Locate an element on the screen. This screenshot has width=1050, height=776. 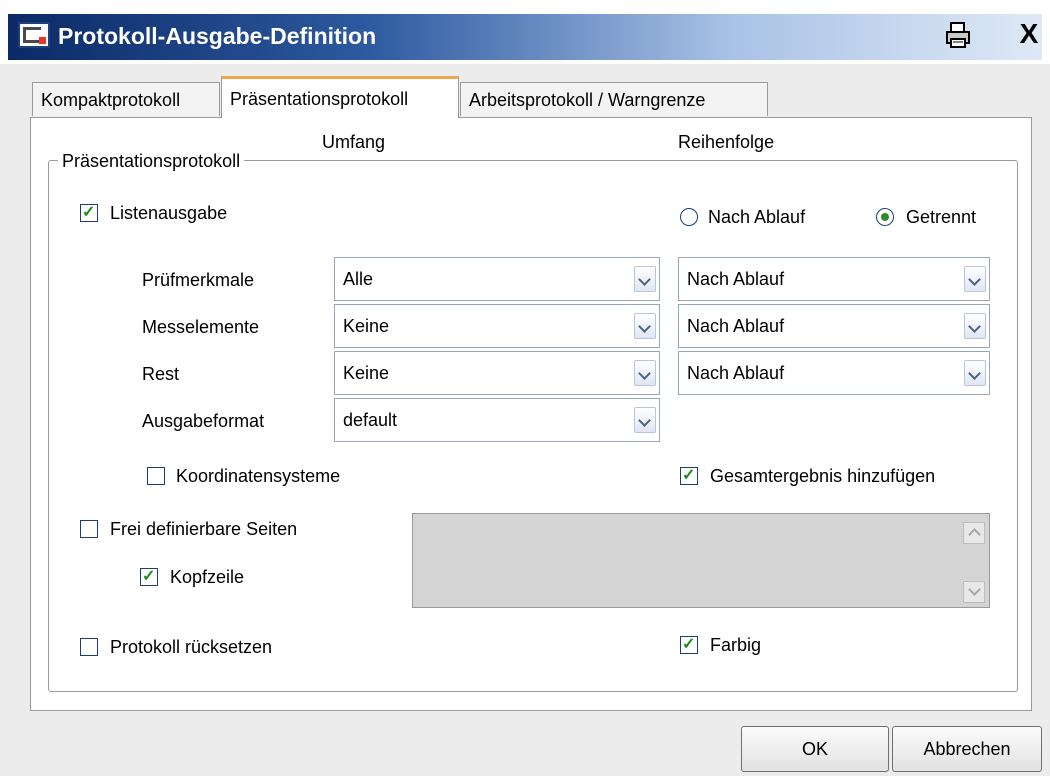
listenausgabe-checkbox is located at coordinates (89, 212).